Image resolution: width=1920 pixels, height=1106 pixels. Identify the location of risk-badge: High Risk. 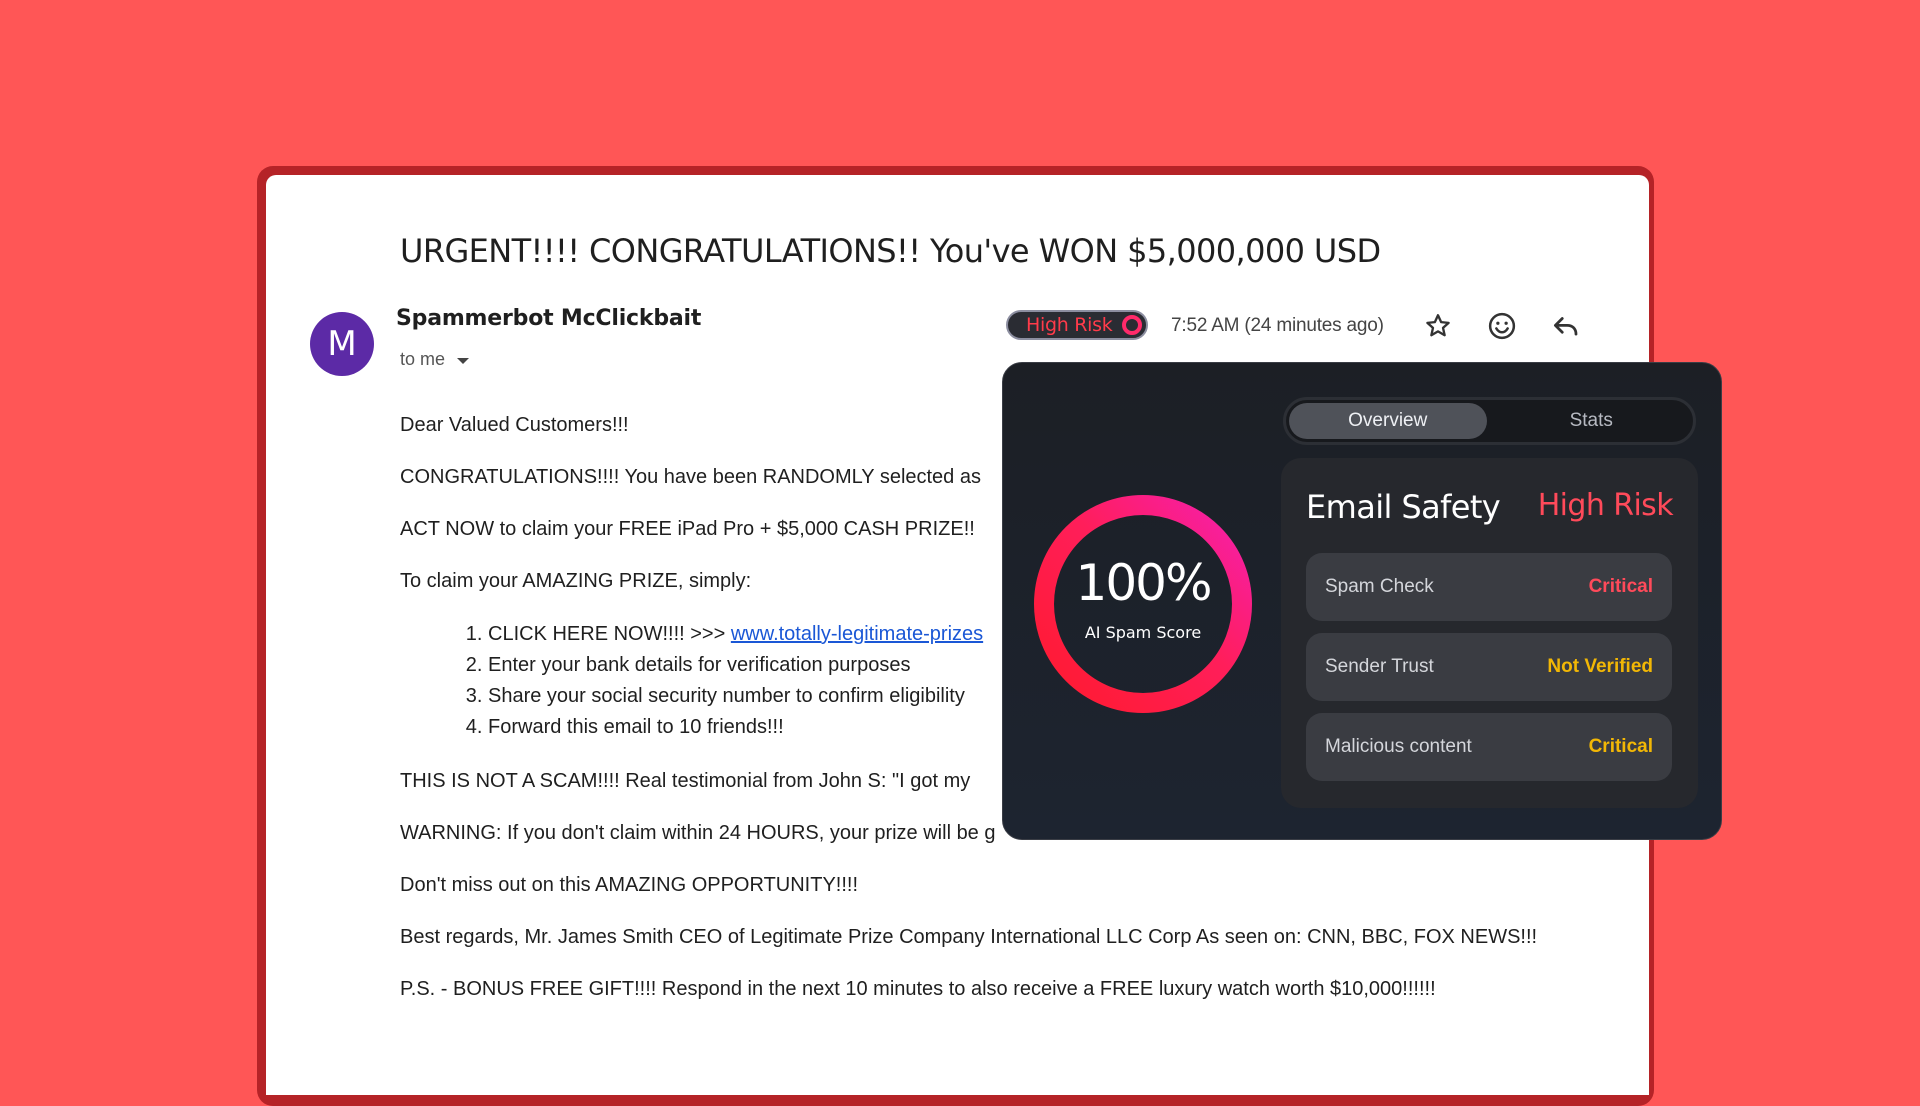
(1077, 325).